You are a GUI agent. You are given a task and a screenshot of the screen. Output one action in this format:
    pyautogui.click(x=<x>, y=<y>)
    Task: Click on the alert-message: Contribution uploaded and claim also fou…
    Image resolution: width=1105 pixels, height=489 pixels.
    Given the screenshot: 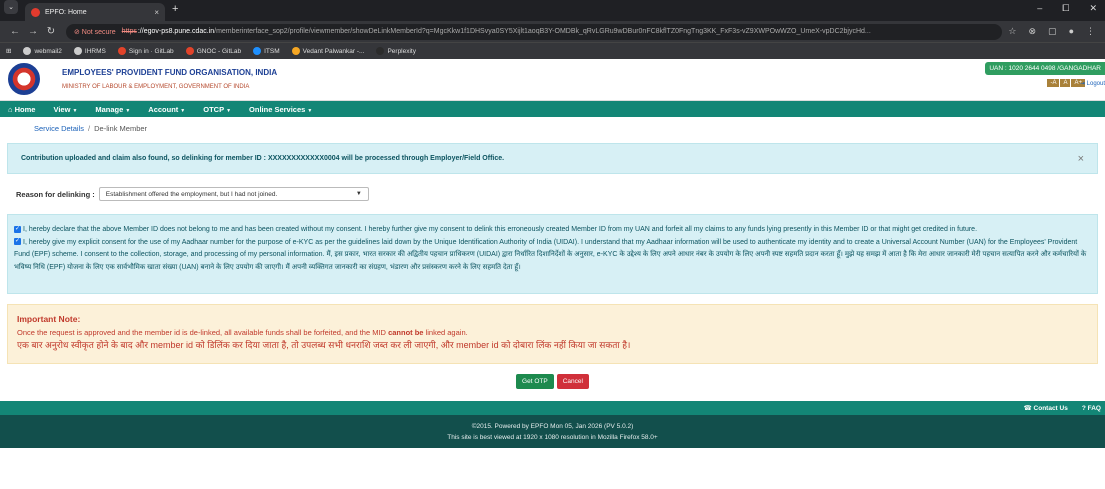 What is the action you would take?
    pyautogui.click(x=263, y=158)
    